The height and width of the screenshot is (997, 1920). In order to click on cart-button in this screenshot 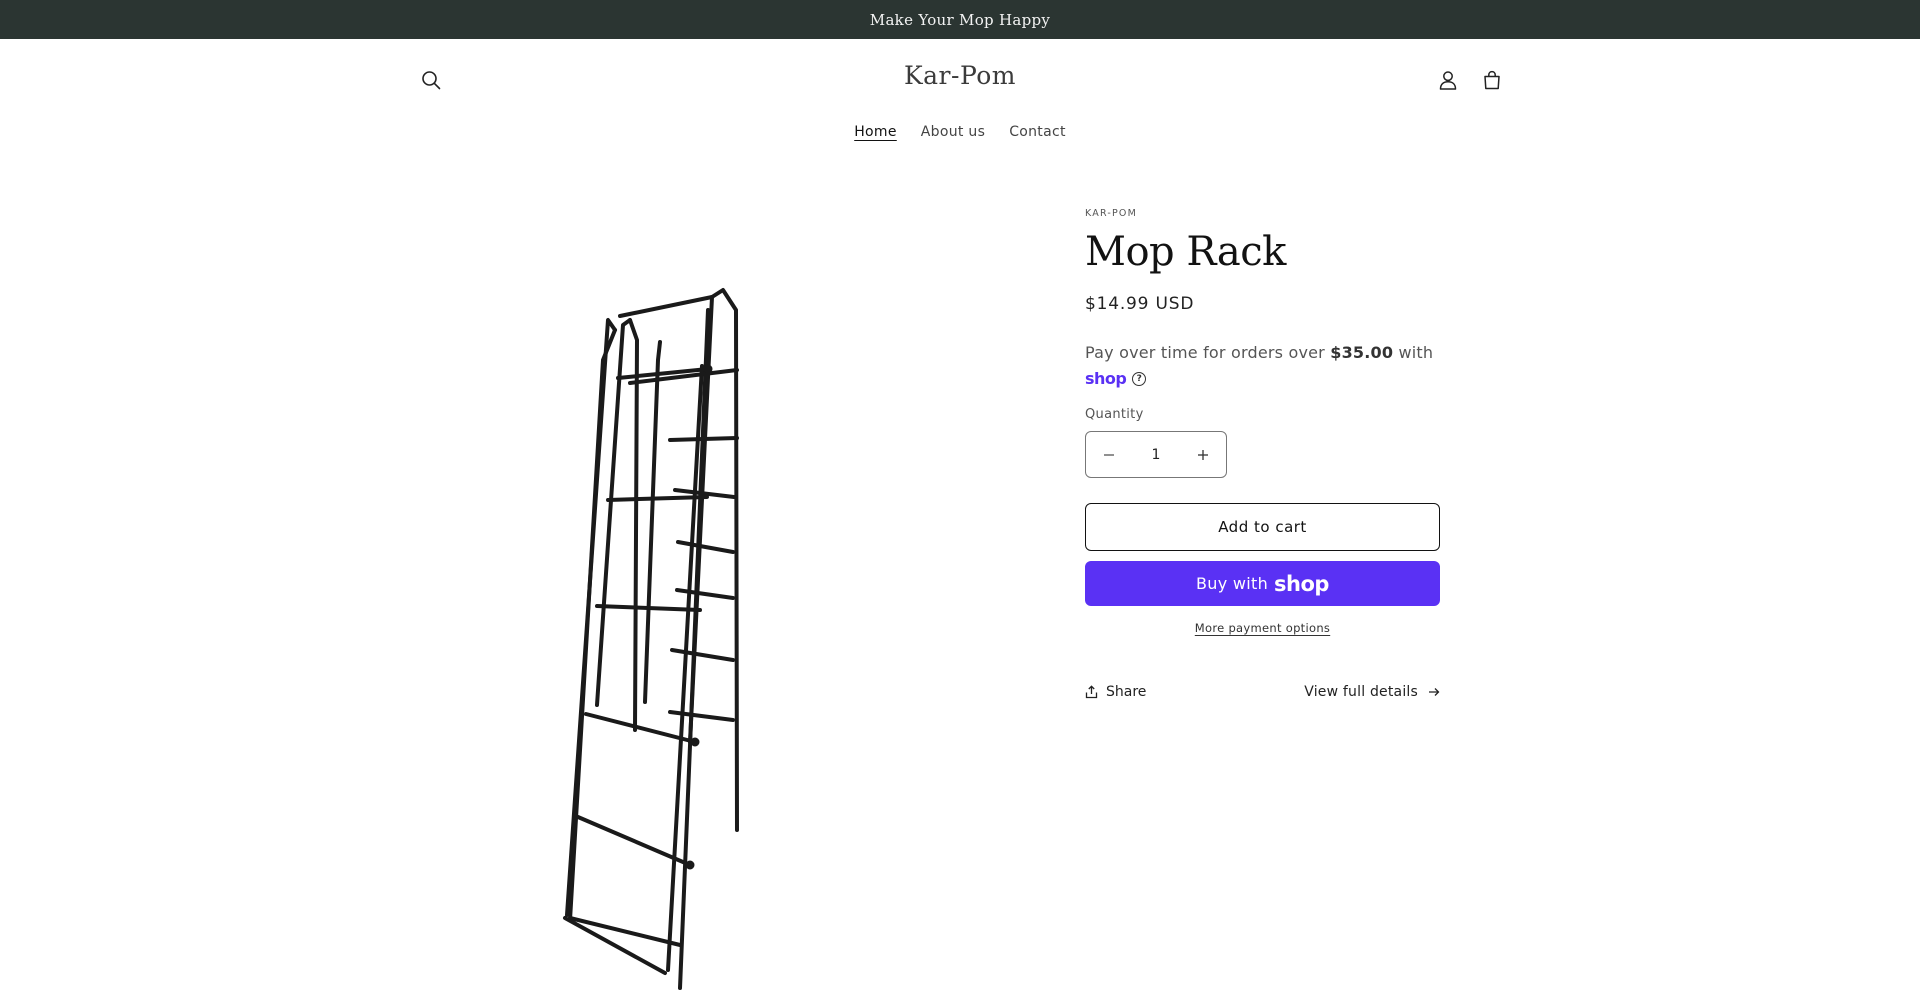, I will do `click(1492, 80)`.